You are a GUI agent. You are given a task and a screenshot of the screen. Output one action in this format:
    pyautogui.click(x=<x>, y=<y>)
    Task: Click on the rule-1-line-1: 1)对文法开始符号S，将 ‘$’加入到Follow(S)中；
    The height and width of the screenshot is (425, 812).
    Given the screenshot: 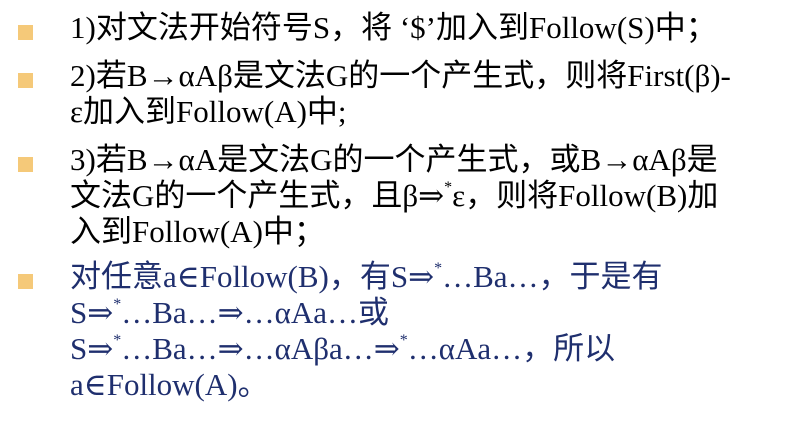 What is the action you would take?
    pyautogui.click(x=438, y=28)
    